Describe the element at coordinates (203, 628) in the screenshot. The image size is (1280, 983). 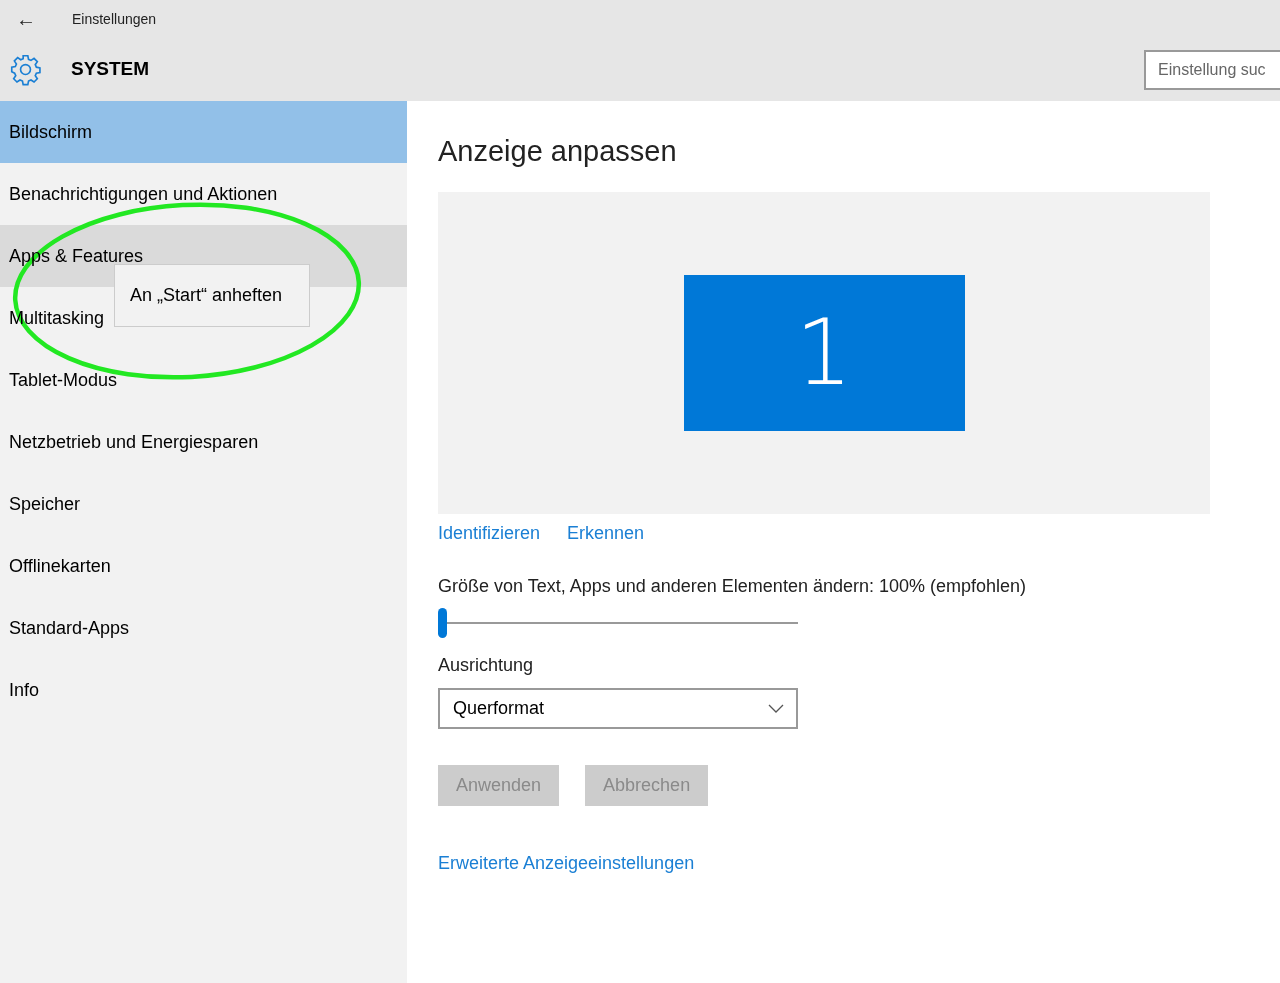
I see `sidebar-item: Standard-Apps` at that location.